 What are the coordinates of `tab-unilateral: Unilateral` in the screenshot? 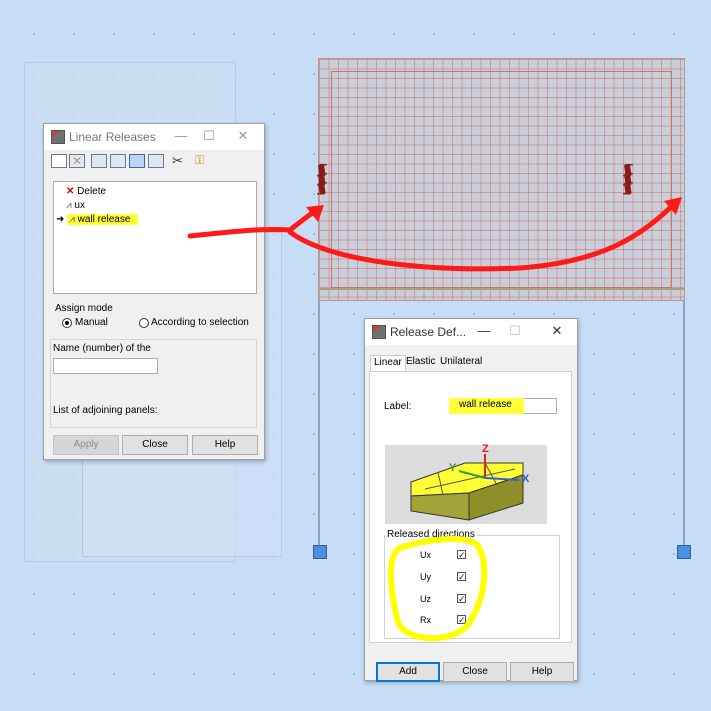 It's located at (461, 363).